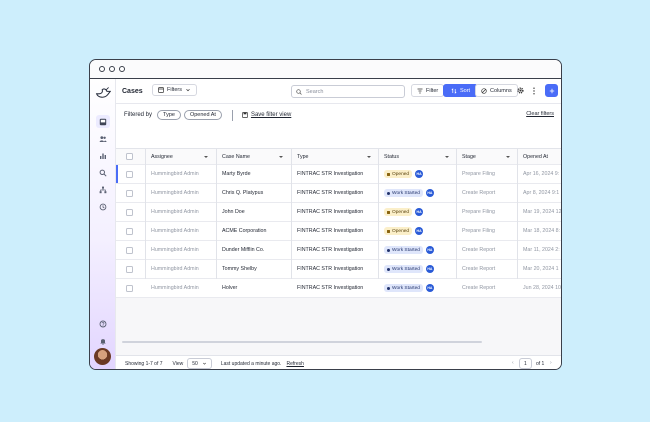  Describe the element at coordinates (204, 363) in the screenshot. I see `chevron-down-icon` at that location.